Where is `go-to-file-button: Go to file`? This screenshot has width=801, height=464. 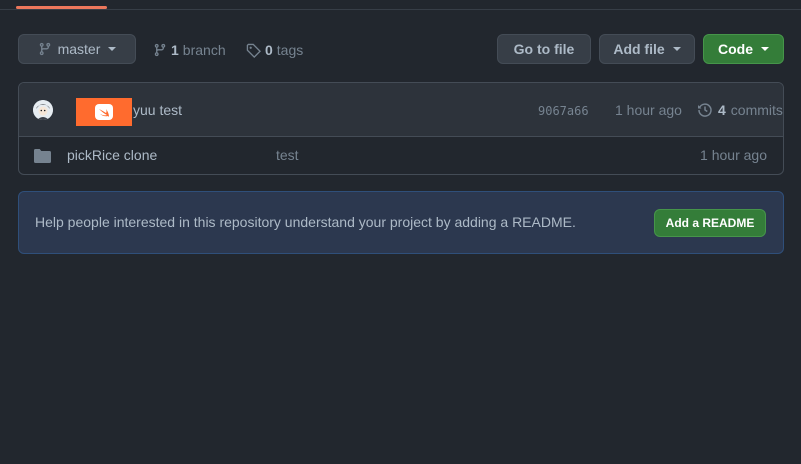 go-to-file-button: Go to file is located at coordinates (544, 49).